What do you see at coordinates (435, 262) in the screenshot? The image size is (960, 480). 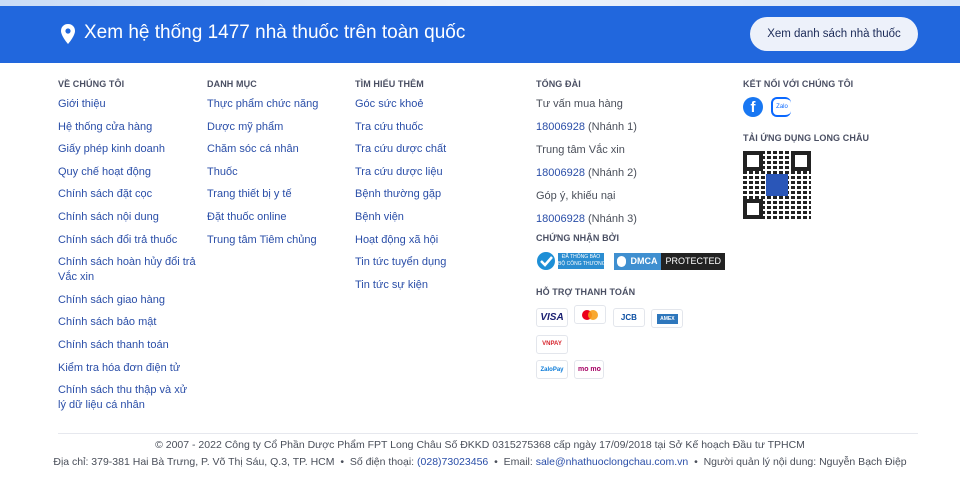 I see `footer-link: Tin tức tuyển dụng` at bounding box center [435, 262].